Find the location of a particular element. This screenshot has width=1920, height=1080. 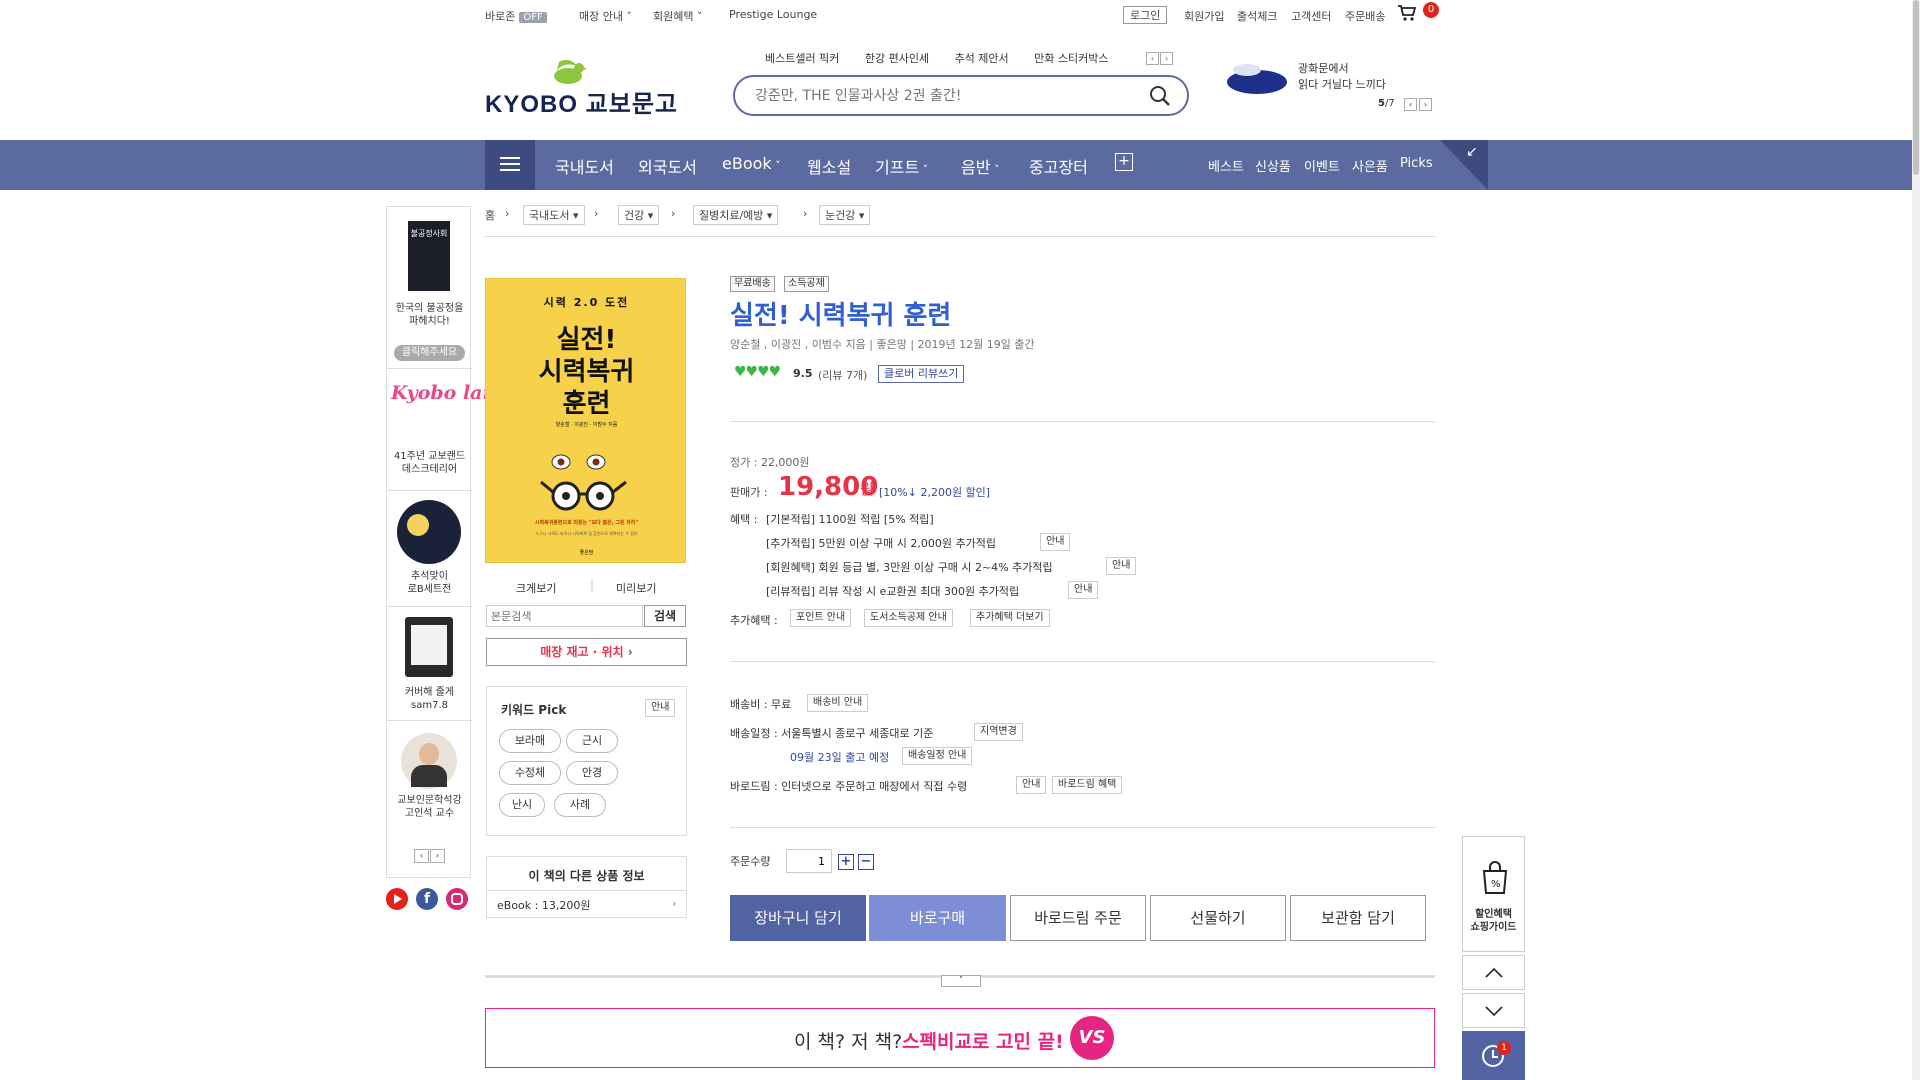

keyword-chip: 근시 is located at coordinates (592, 741).